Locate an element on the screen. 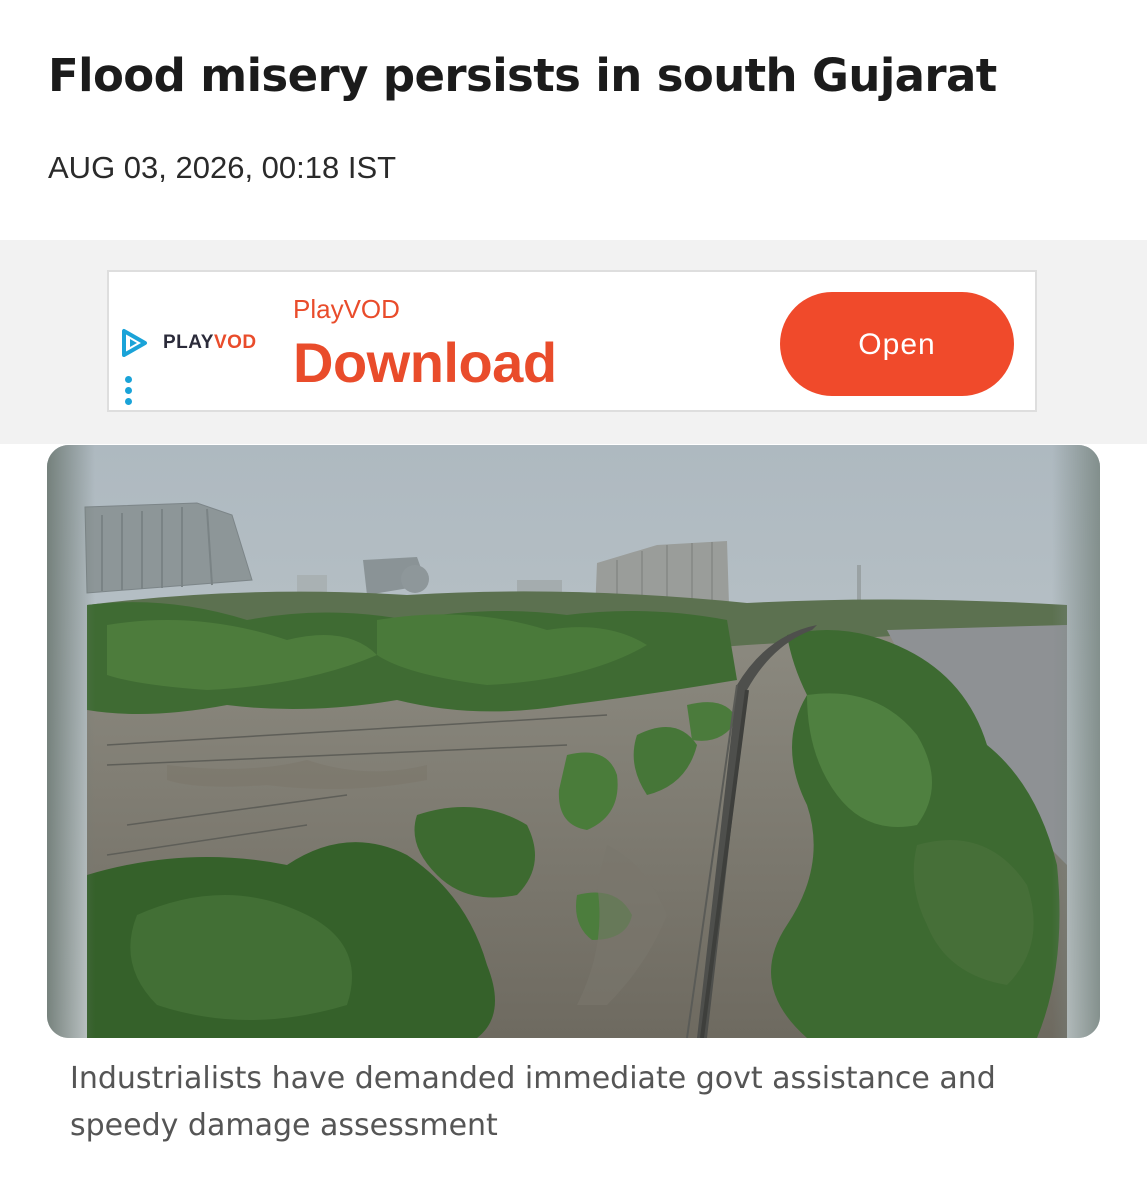 The image size is (1147, 1200). article-dateline: AUG 03, 2026, 00:18 IST is located at coordinates (222, 167).